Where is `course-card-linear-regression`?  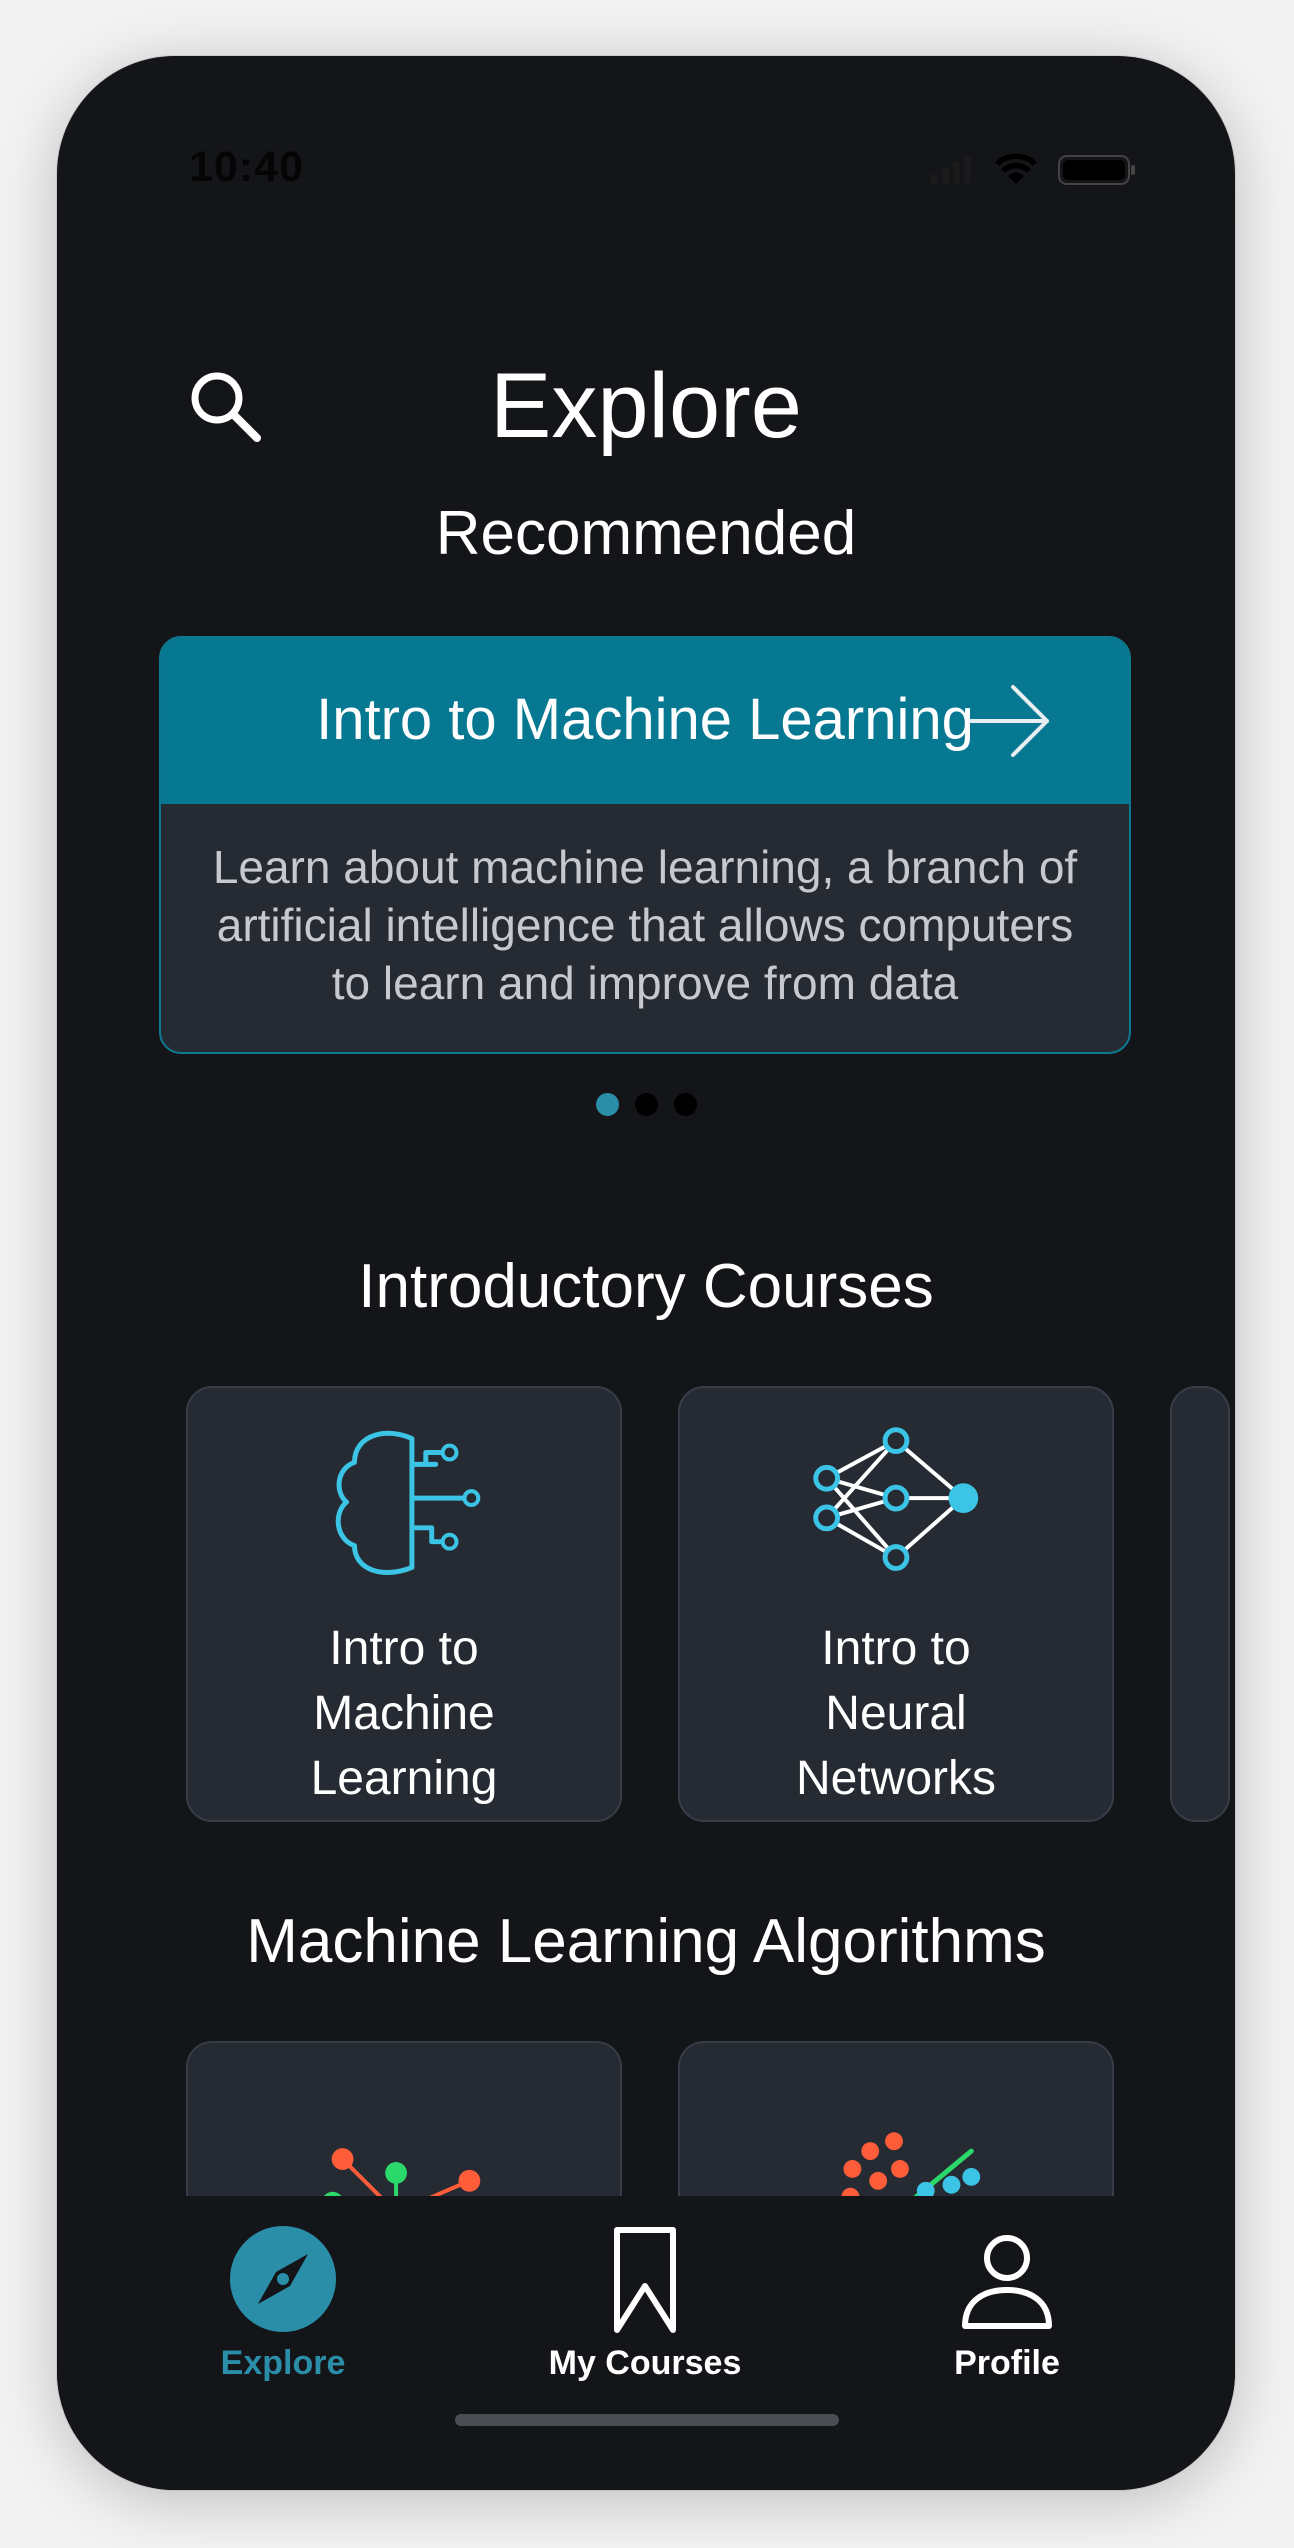
course-card-linear-regression is located at coordinates (896, 2118).